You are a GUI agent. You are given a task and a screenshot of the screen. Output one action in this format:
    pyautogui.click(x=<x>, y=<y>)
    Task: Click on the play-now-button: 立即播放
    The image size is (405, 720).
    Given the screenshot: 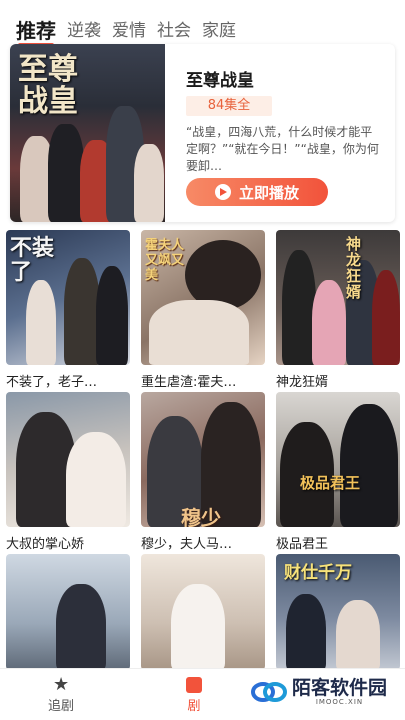 What is the action you would take?
    pyautogui.click(x=257, y=192)
    